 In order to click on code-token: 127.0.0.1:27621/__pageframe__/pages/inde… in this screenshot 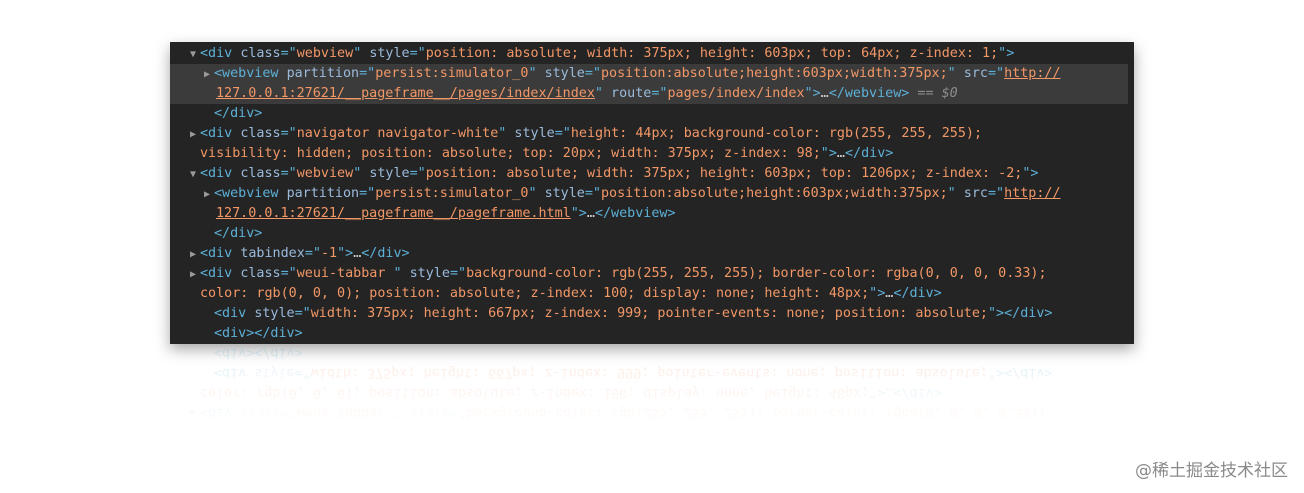, I will do `click(405, 93)`.